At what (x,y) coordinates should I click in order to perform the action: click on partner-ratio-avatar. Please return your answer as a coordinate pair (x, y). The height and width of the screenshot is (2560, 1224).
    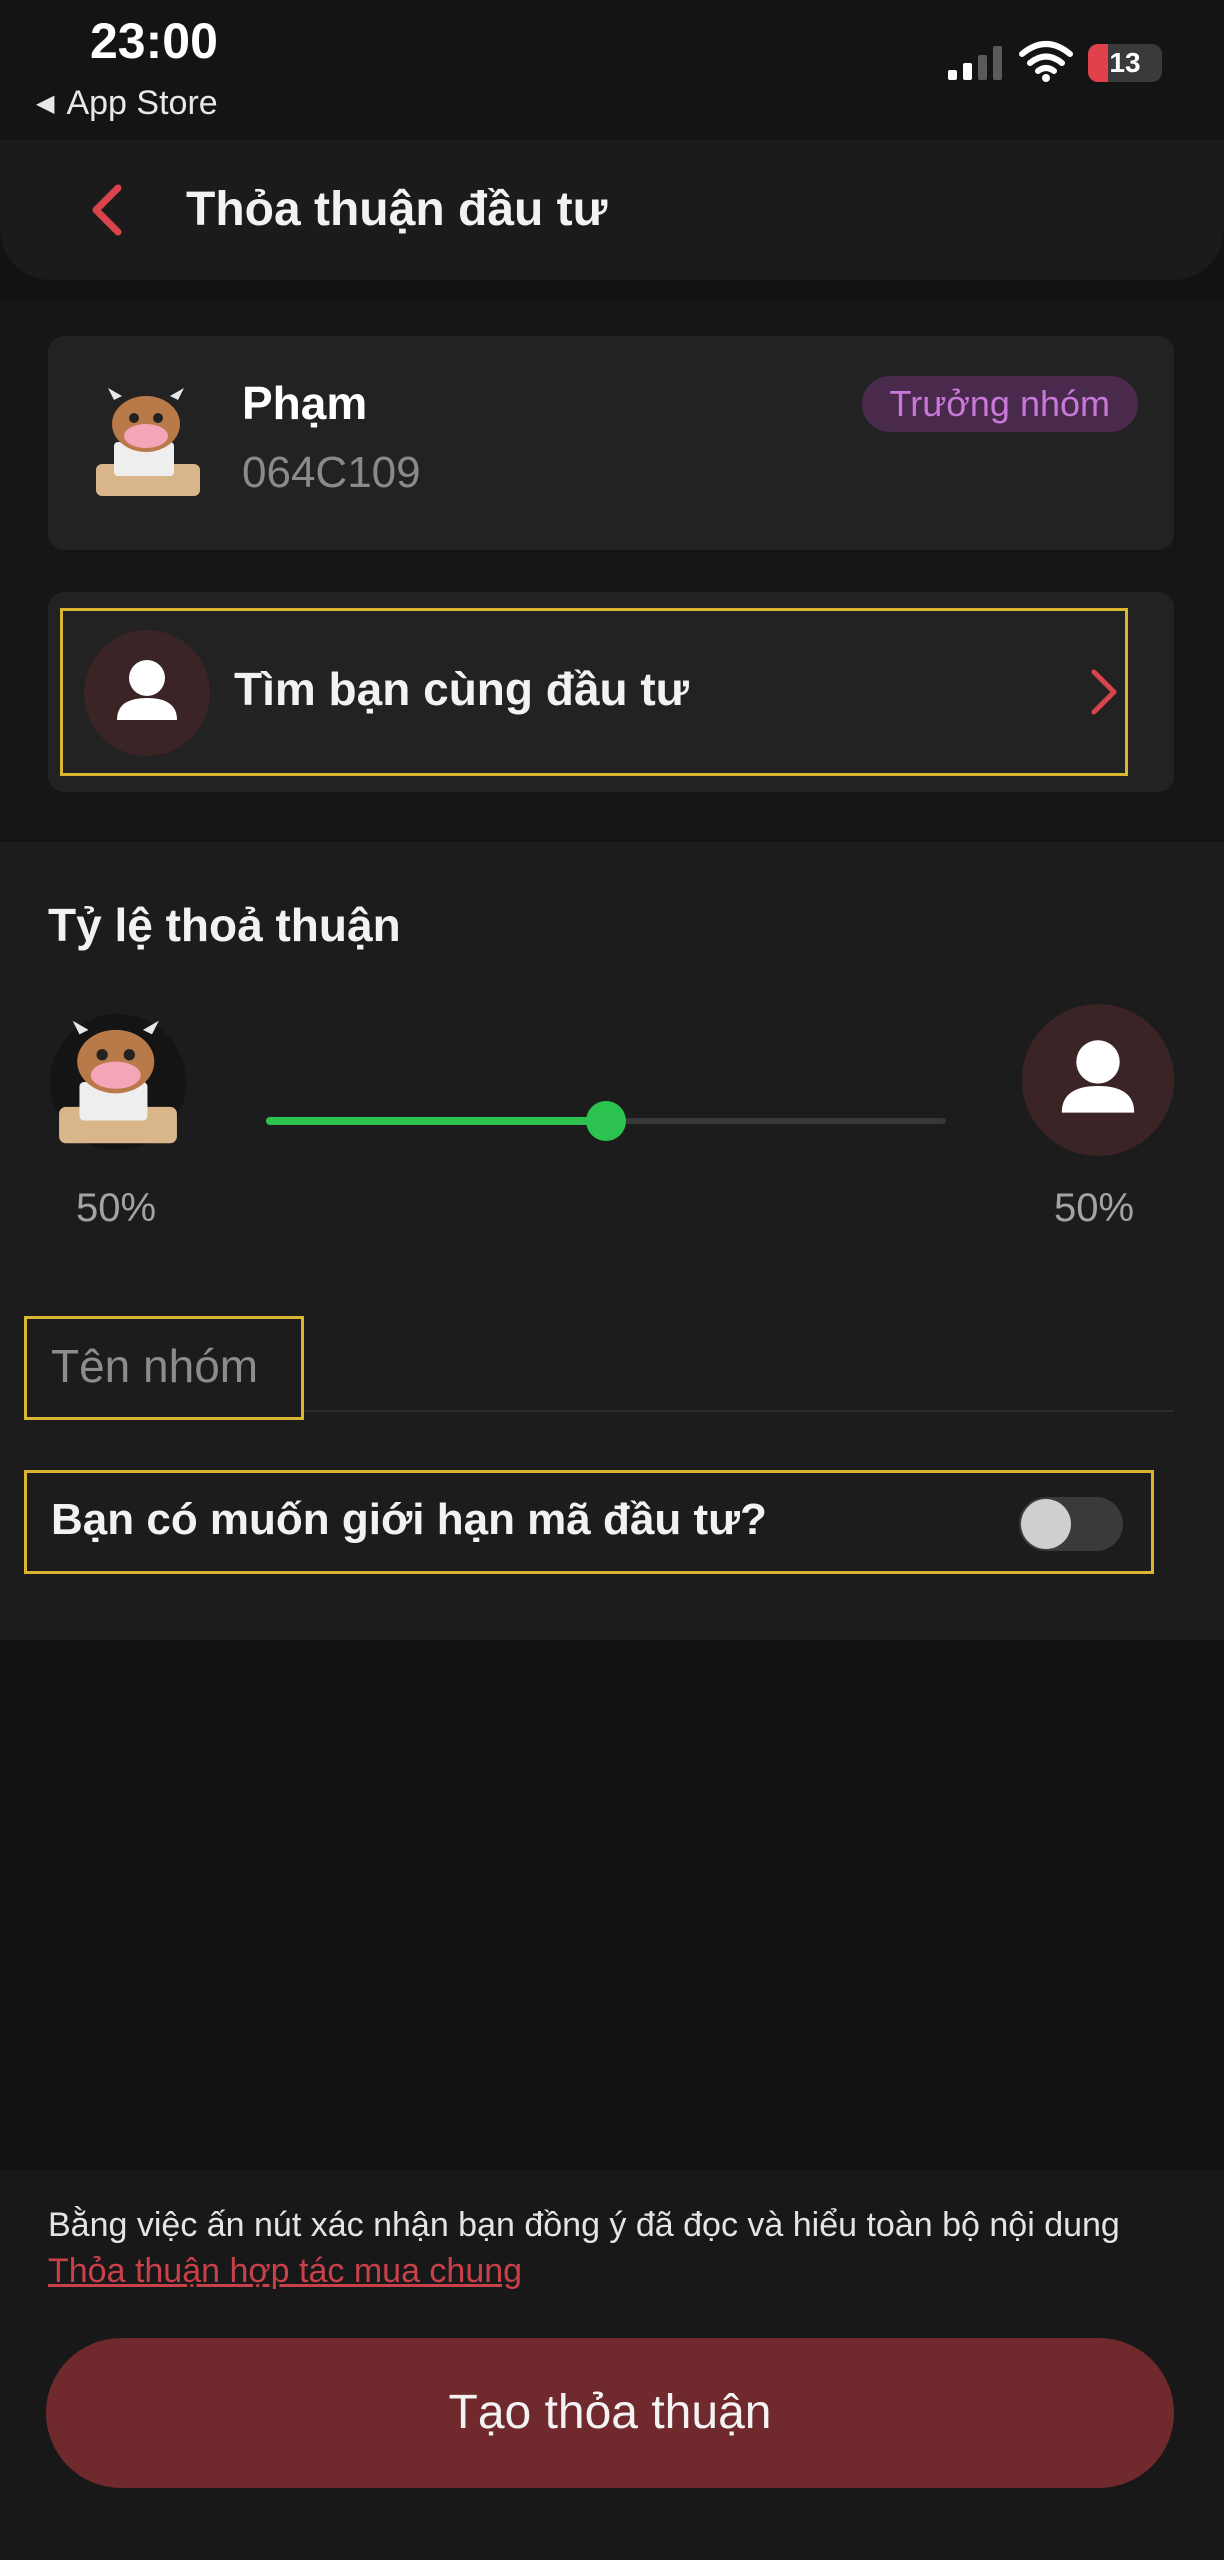
    Looking at the image, I should click on (1098, 1080).